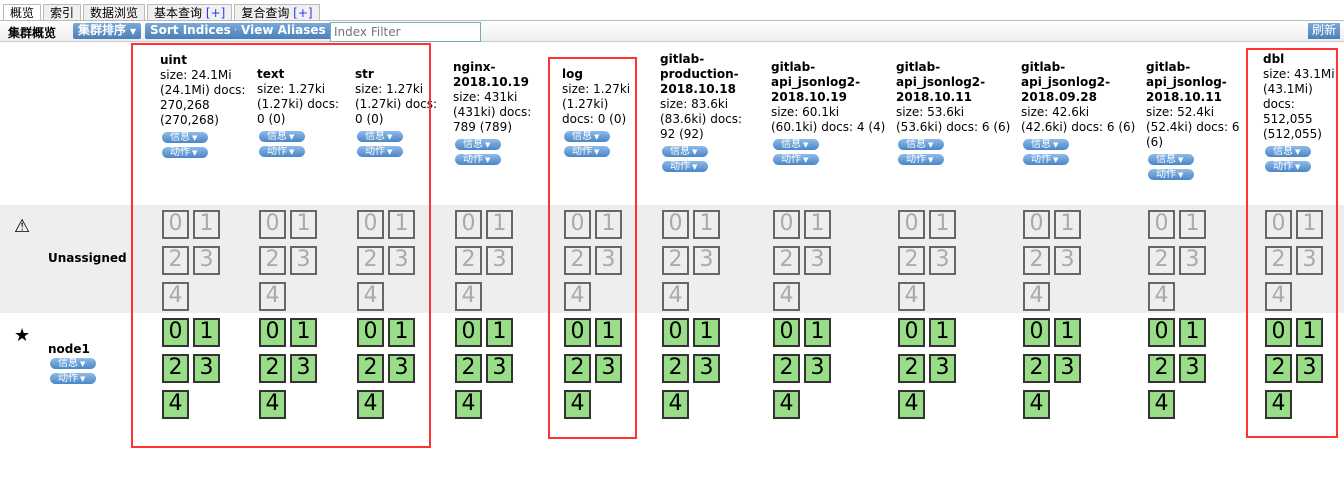 The image size is (1344, 503). What do you see at coordinates (73, 363) in the screenshot?
I see `node-info-button: 信息 ▼` at bounding box center [73, 363].